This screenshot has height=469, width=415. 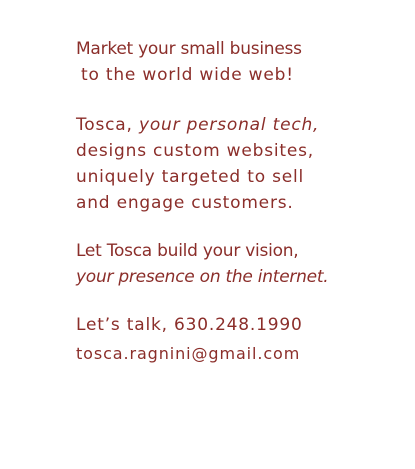 What do you see at coordinates (104, 125) in the screenshot?
I see `brand-name: Tosca,` at bounding box center [104, 125].